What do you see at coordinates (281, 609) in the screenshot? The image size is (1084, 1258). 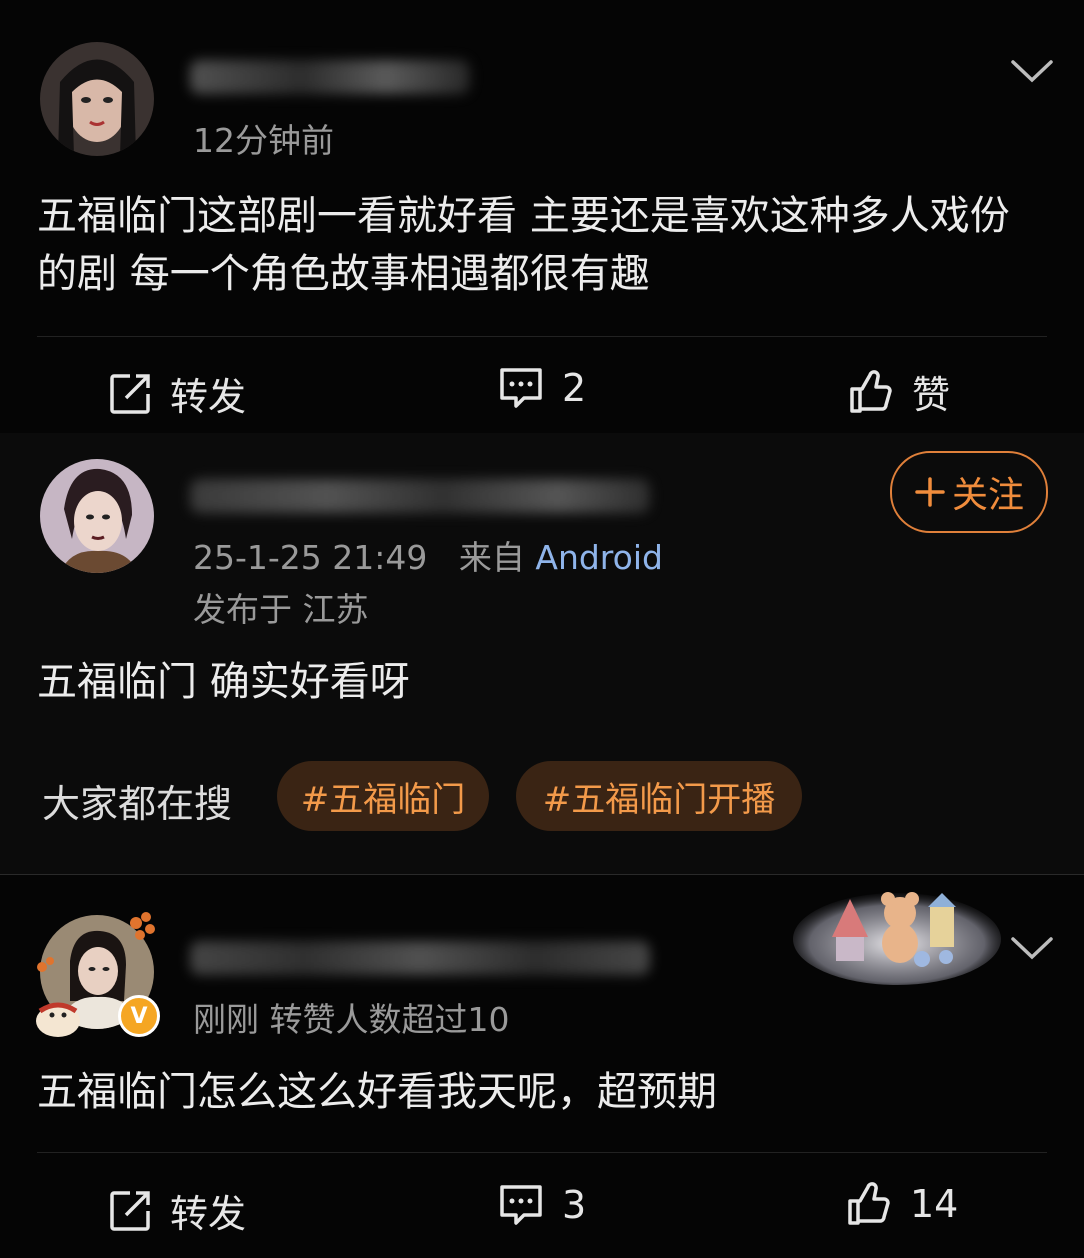 I see `post-location: 发布于 江苏` at bounding box center [281, 609].